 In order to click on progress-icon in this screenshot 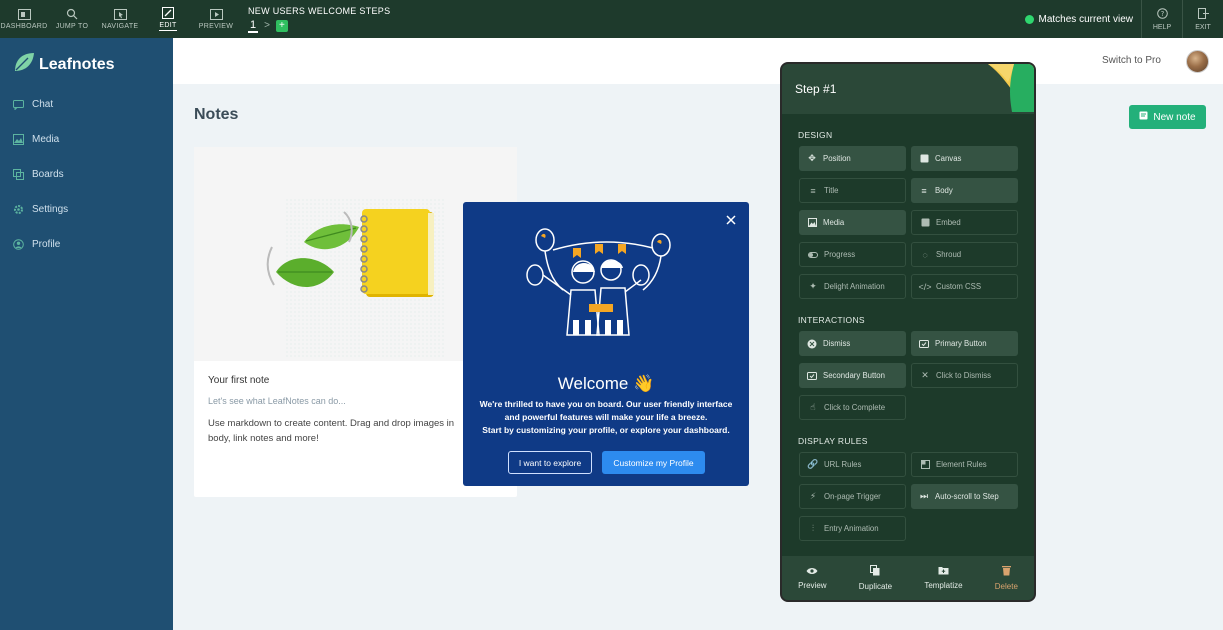, I will do `click(813, 255)`.